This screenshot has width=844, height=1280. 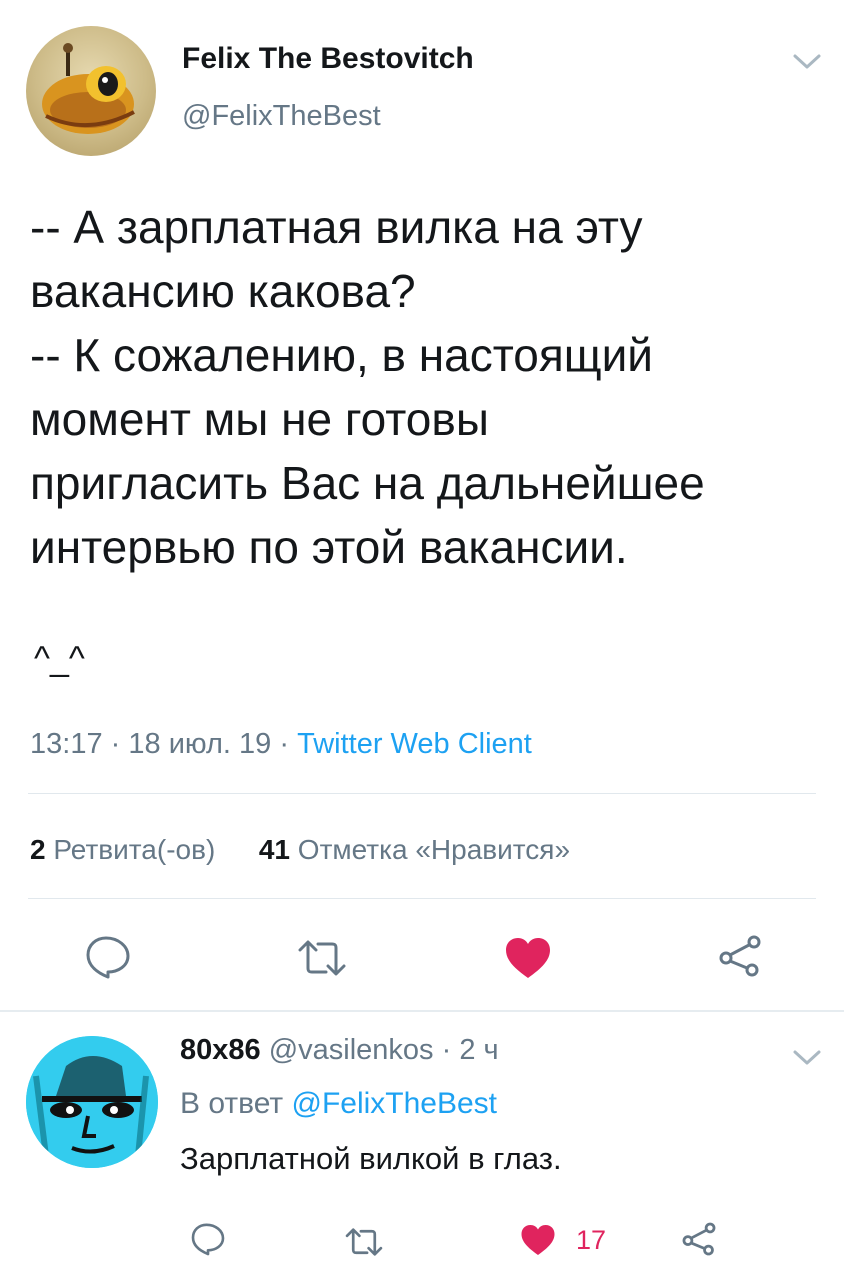 I want to click on tweet-date: 18 июл. 19, so click(x=199, y=744).